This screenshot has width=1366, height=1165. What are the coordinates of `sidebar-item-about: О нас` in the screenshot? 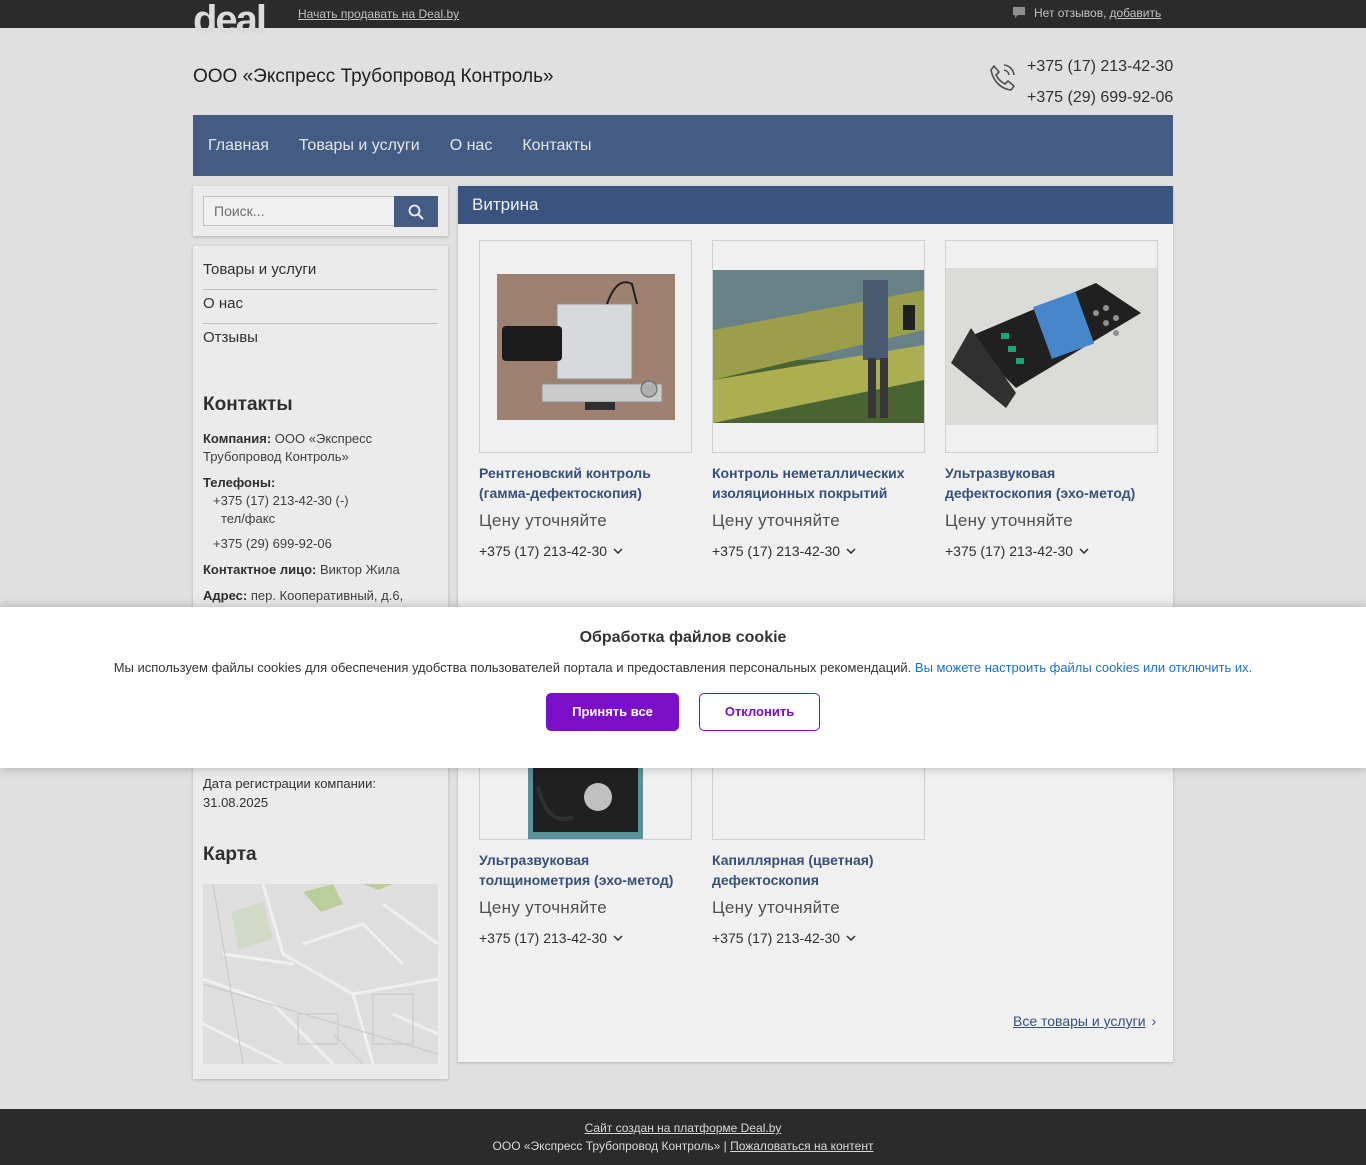 It's located at (320, 307).